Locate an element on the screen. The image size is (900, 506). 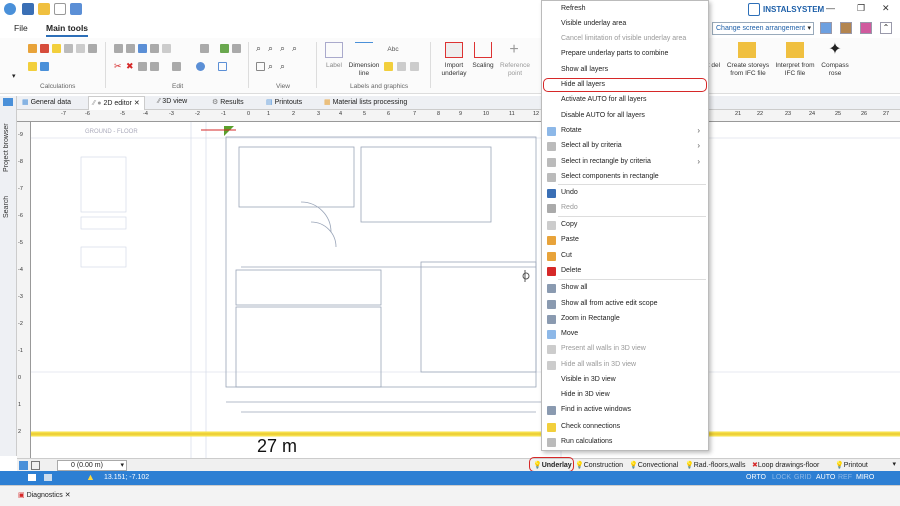
menu-item-hide-in-3d-view: Hide in 3D view is located at coordinates (625, 395).